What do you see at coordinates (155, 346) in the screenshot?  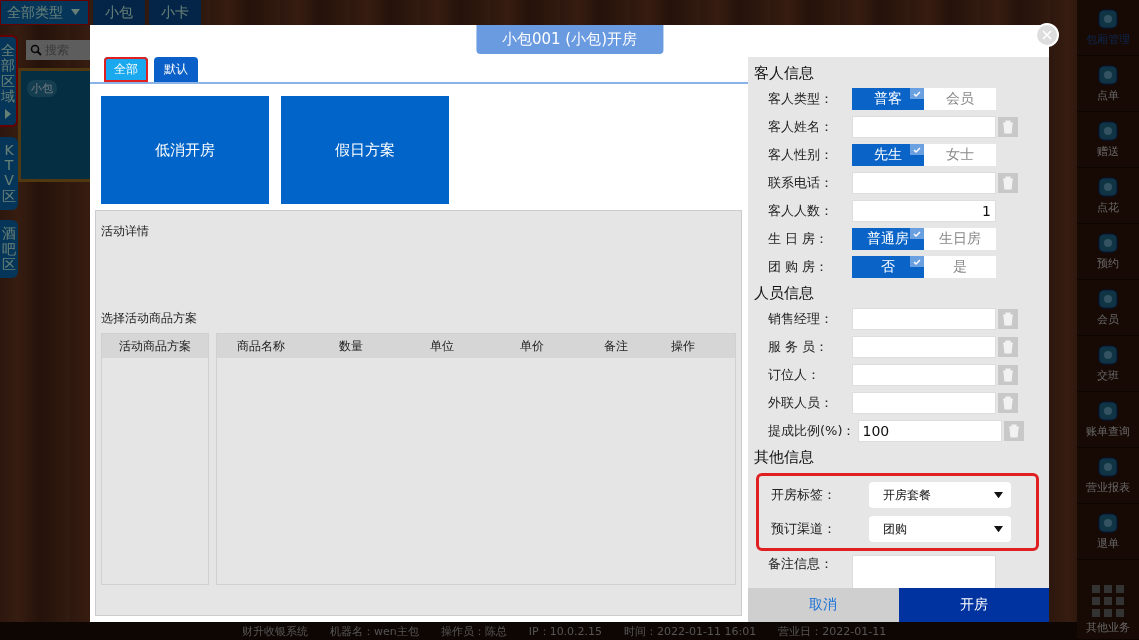 I see `column-header: 活动商品方案` at bounding box center [155, 346].